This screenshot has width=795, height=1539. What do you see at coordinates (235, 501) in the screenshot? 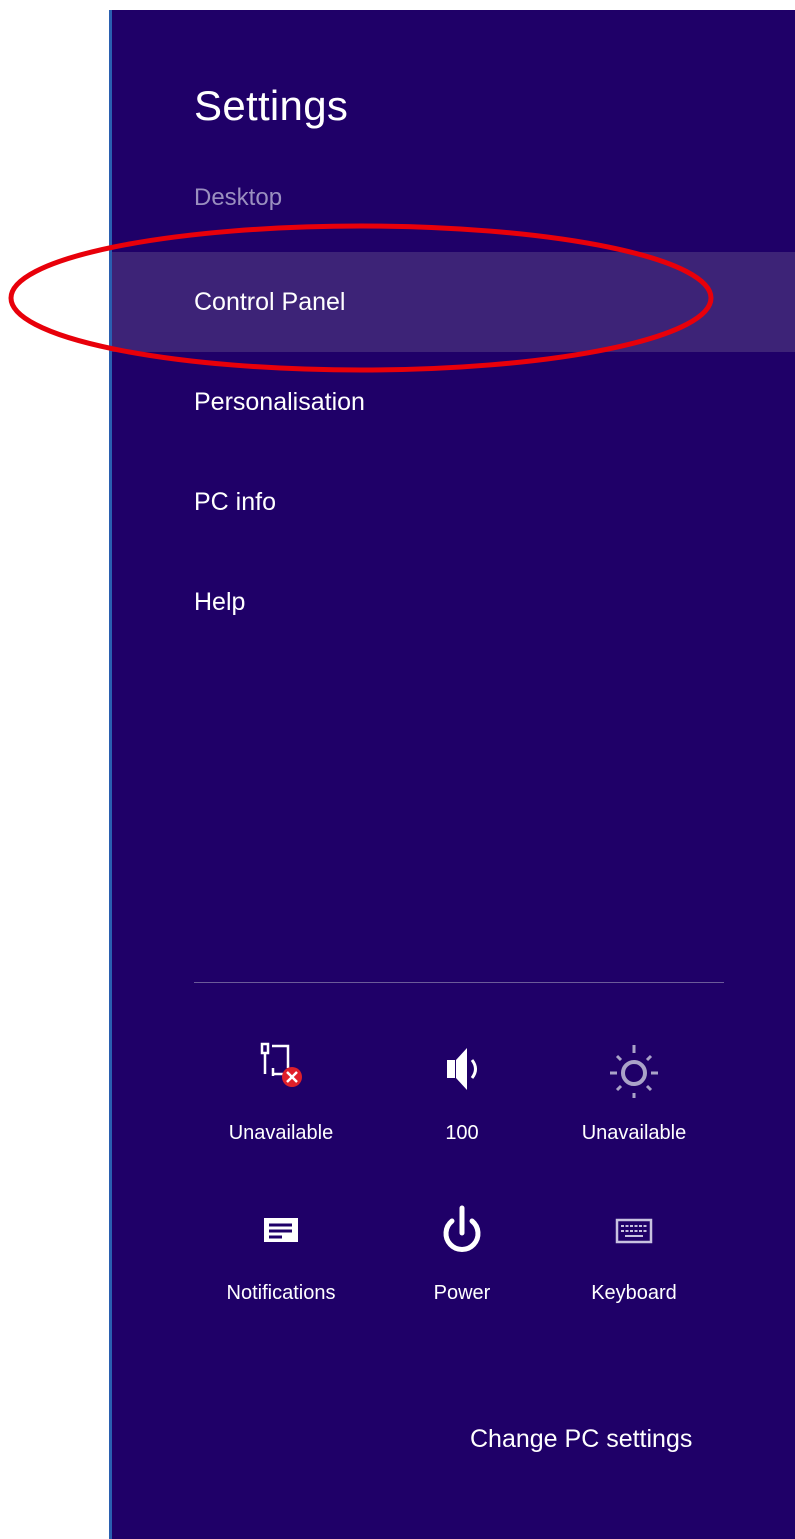
I see `menu-item-label: PC info` at bounding box center [235, 501].